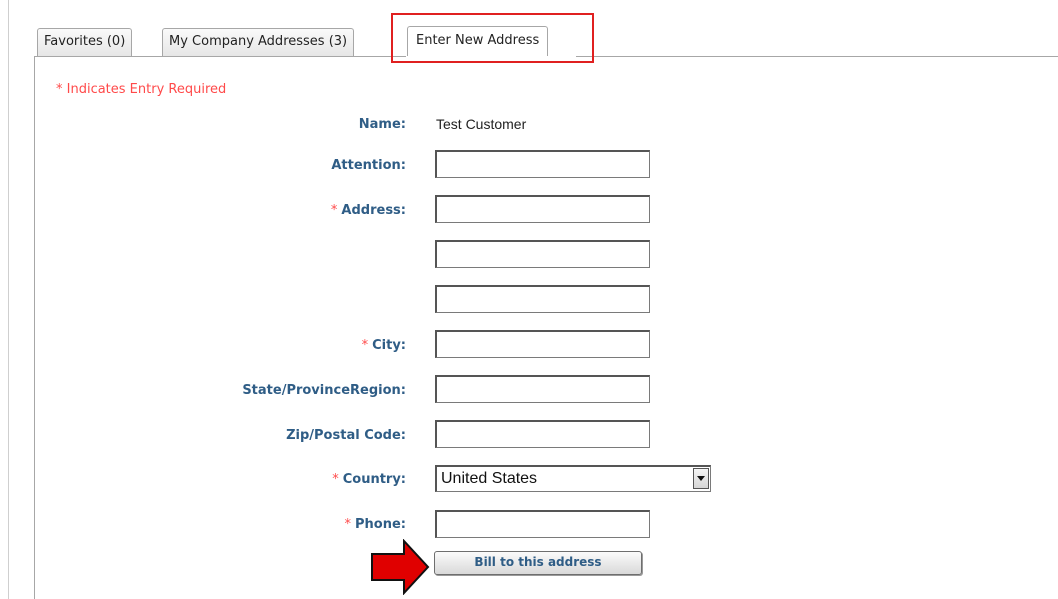 This screenshot has width=1058, height=599. What do you see at coordinates (481, 124) in the screenshot?
I see `name-value: Test Customer` at bounding box center [481, 124].